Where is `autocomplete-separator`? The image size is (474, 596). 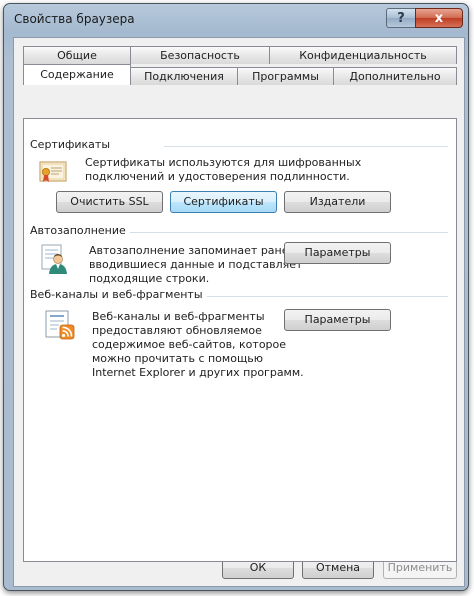 autocomplete-separator is located at coordinates (286, 232).